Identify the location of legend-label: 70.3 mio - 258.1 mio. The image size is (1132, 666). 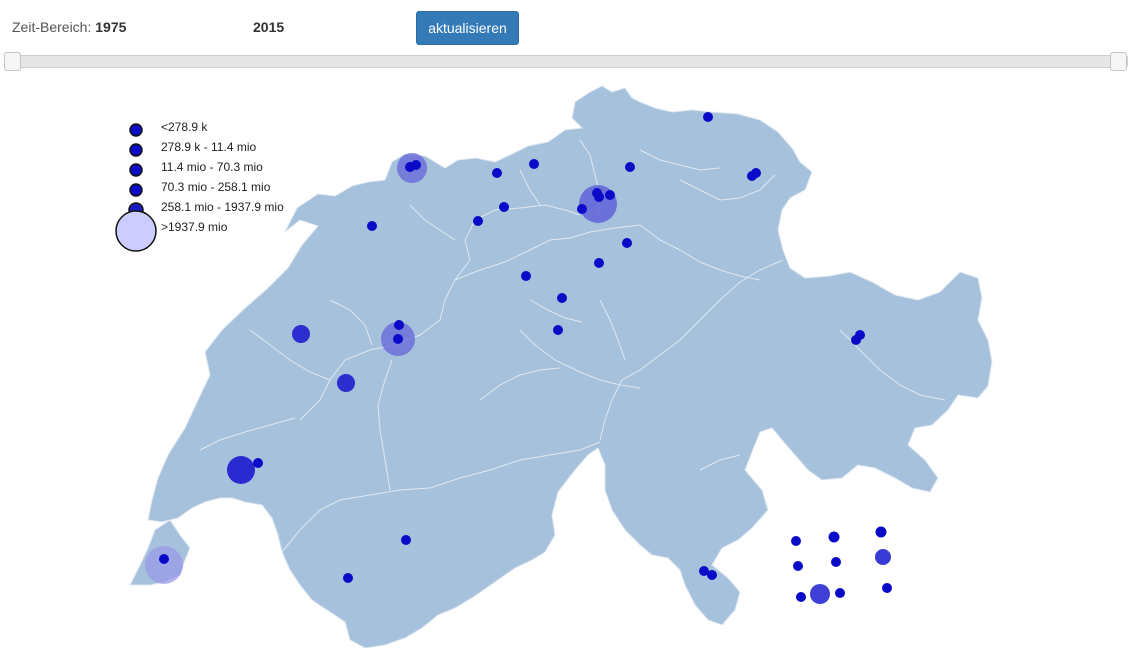
(216, 187).